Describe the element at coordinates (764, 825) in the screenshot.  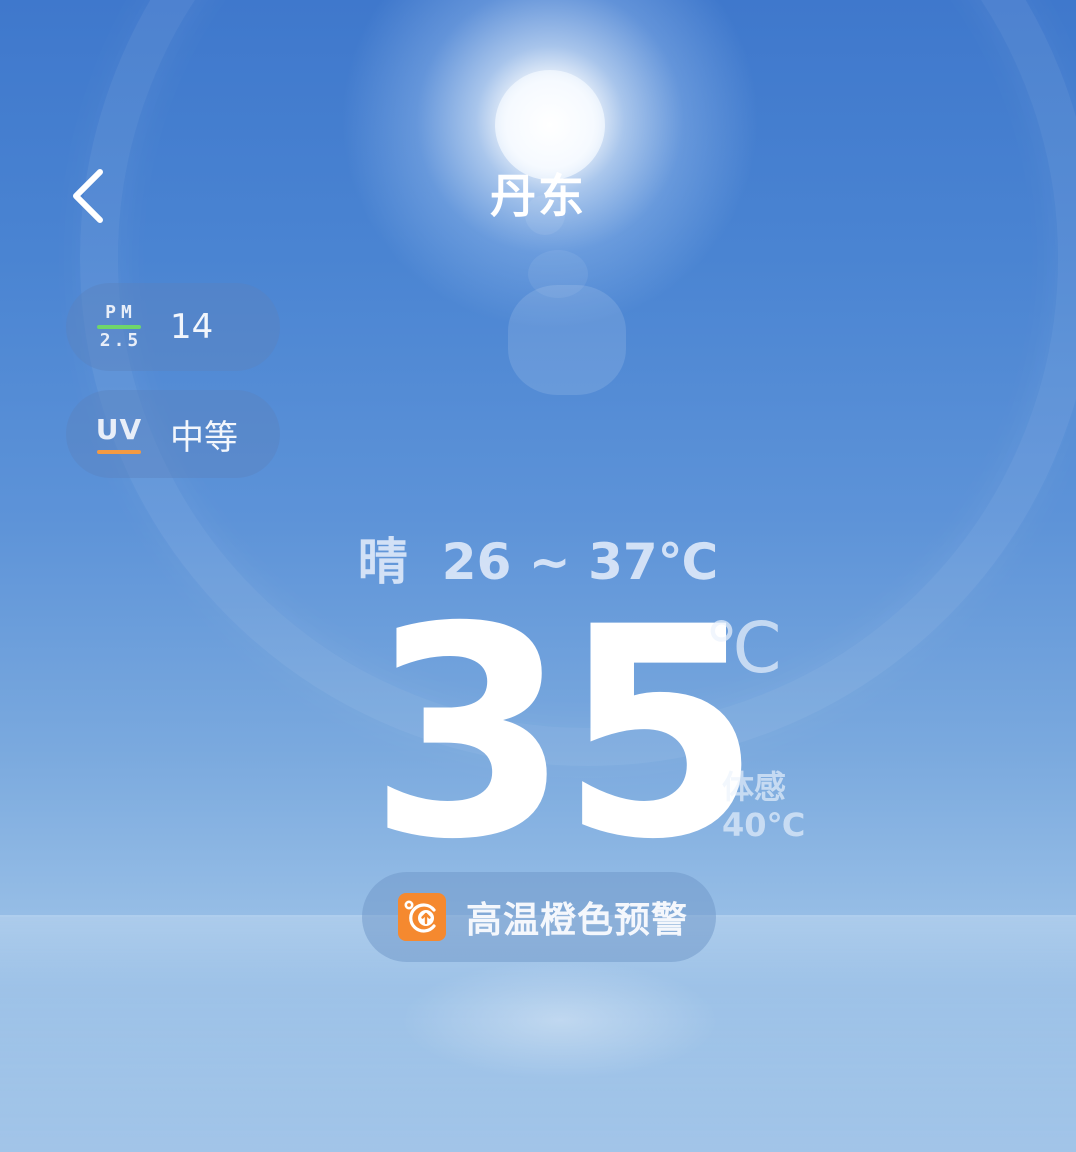
I see `feels-like-value: 40℃` at that location.